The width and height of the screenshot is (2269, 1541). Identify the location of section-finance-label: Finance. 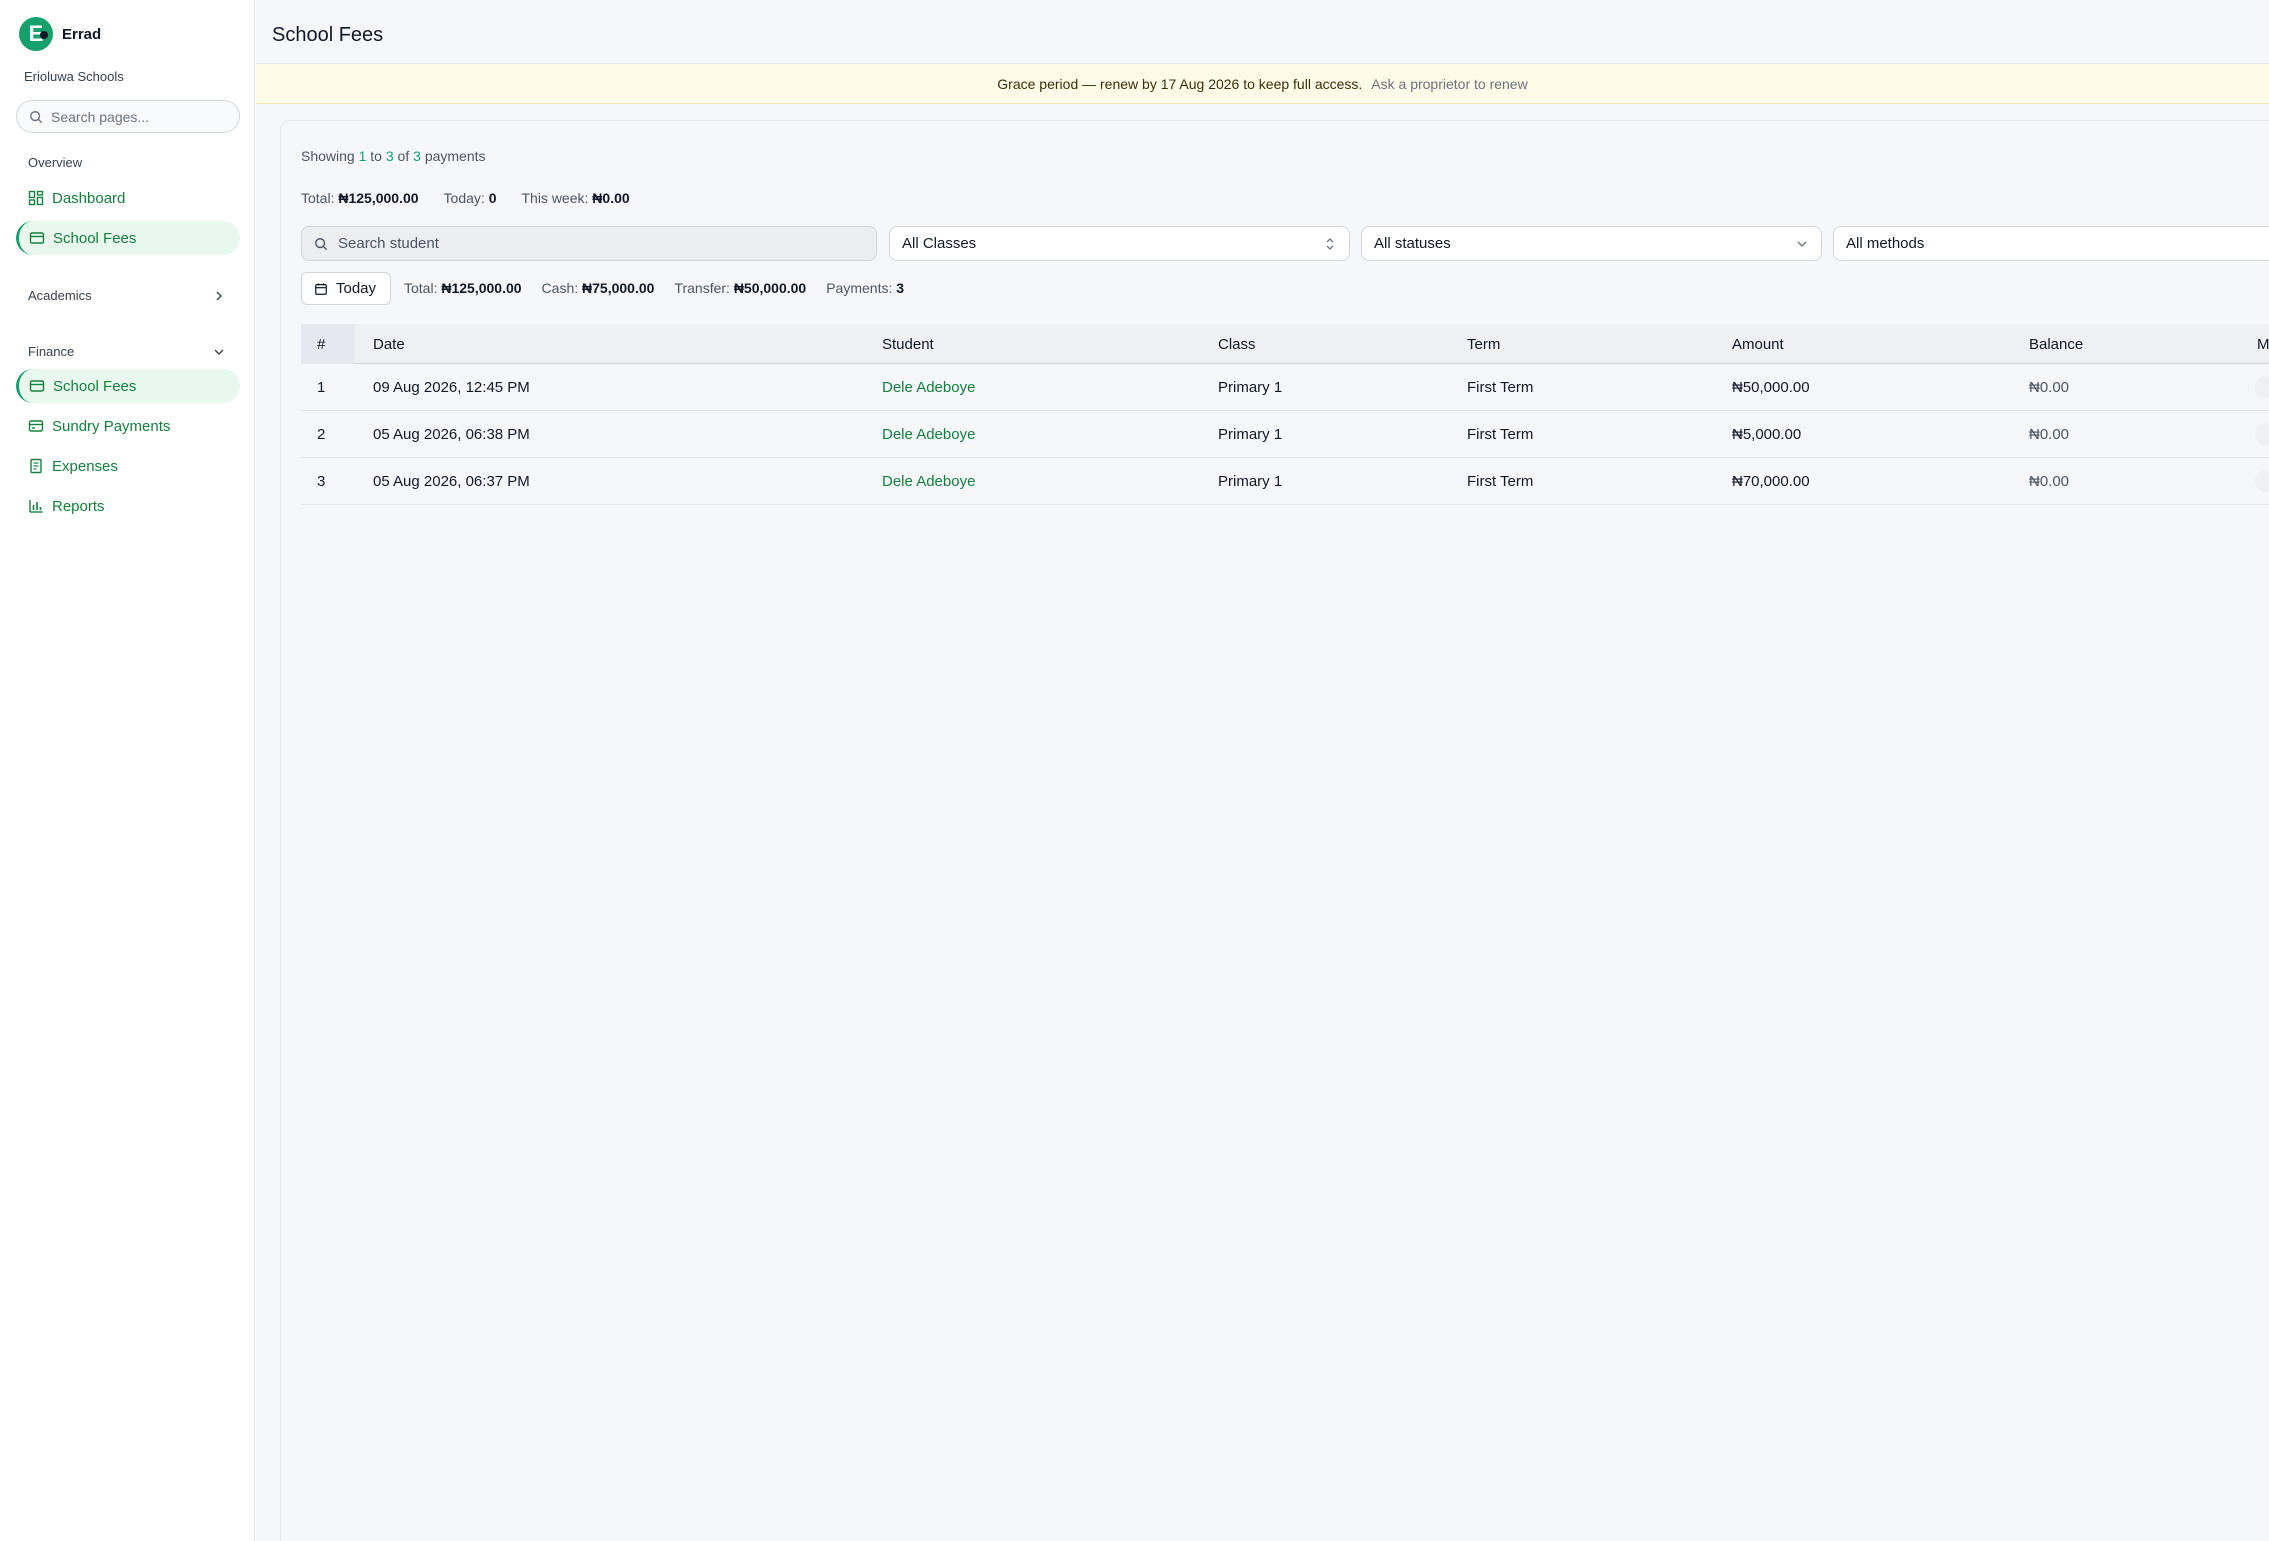
(51, 351).